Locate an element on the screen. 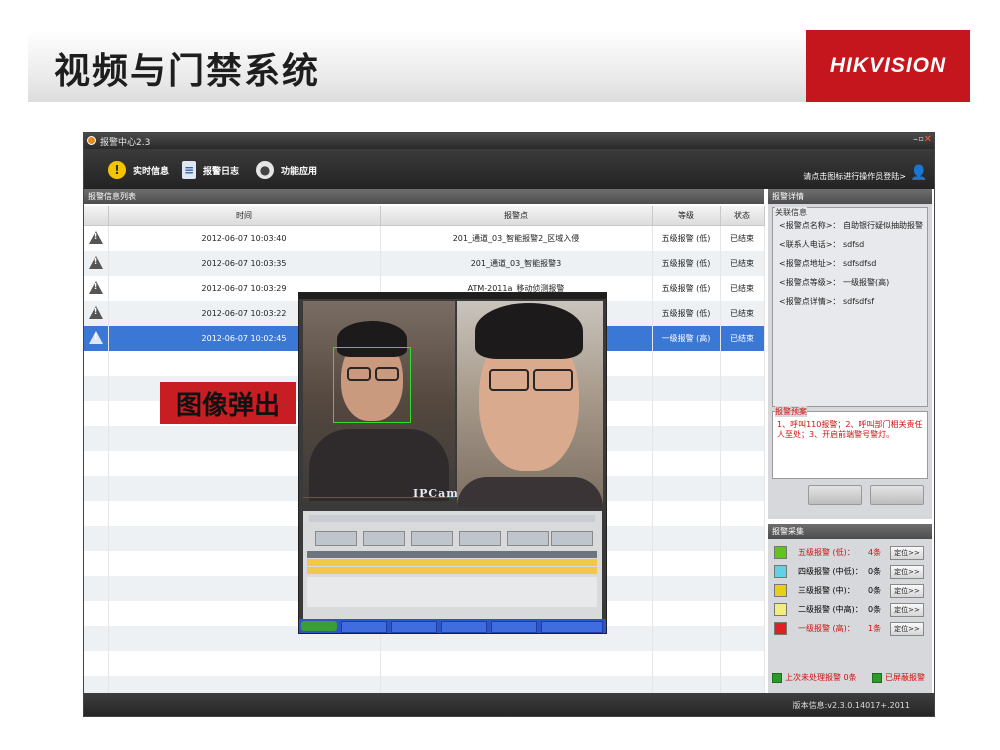  inner-table-body is located at coordinates (452, 592).